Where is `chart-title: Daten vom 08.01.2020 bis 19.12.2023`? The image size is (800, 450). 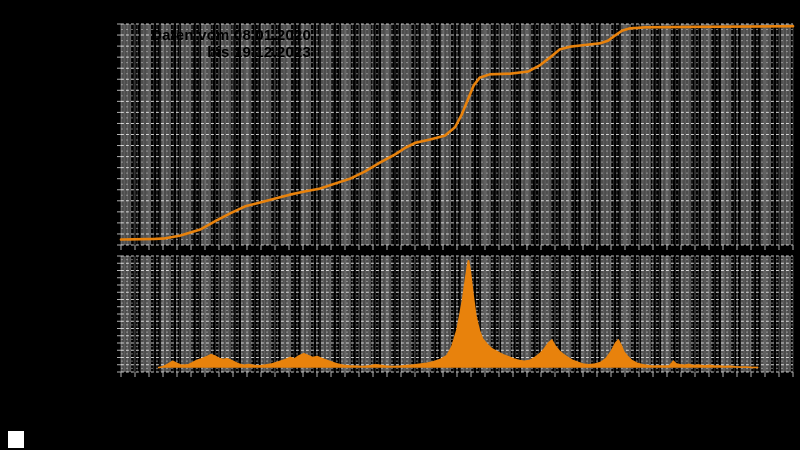 chart-title: Daten vom 08.01.2020 bis 19.12.2023 is located at coordinates (229, 44).